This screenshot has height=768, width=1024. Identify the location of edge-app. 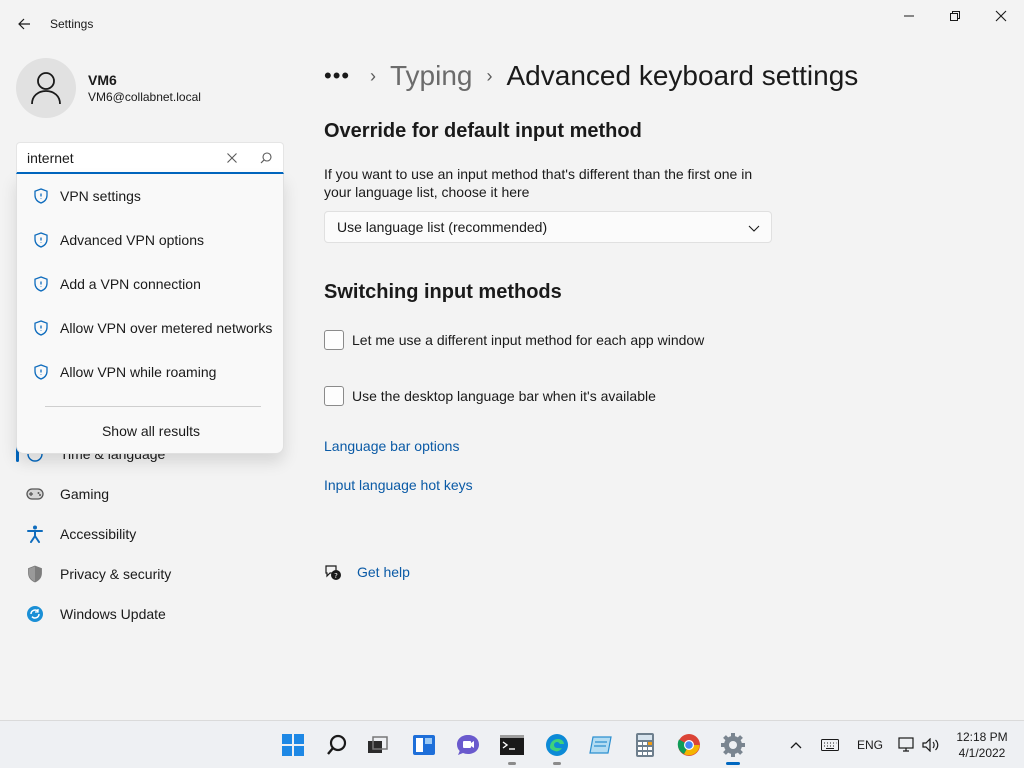
(557, 747).